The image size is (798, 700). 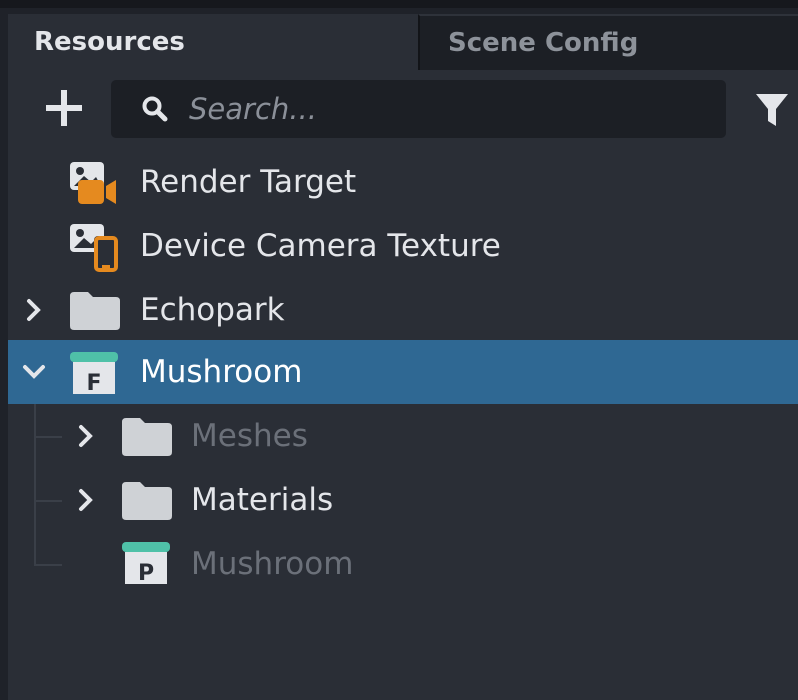 What do you see at coordinates (155, 109) in the screenshot?
I see `search-icon` at bounding box center [155, 109].